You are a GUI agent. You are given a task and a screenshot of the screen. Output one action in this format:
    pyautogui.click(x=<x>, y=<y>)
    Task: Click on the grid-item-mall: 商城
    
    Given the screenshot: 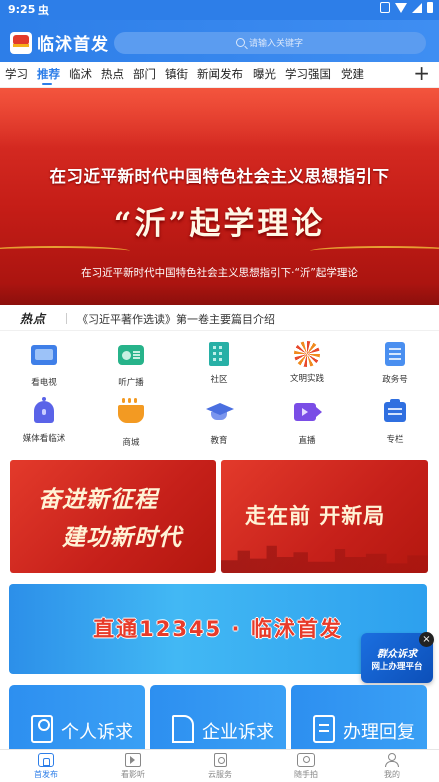 What is the action you would take?
    pyautogui.click(x=131, y=423)
    